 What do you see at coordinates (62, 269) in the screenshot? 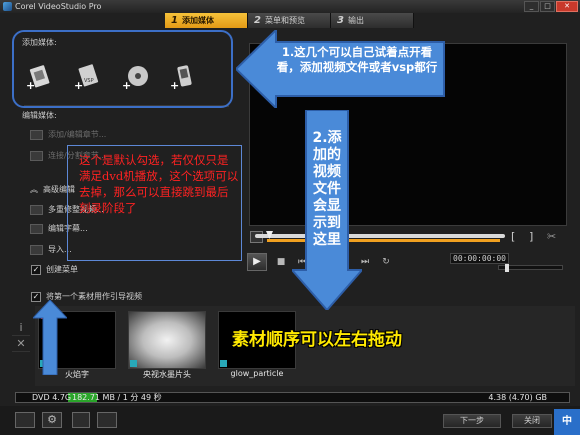
I see `create-menu-label: 创建菜单` at bounding box center [62, 269].